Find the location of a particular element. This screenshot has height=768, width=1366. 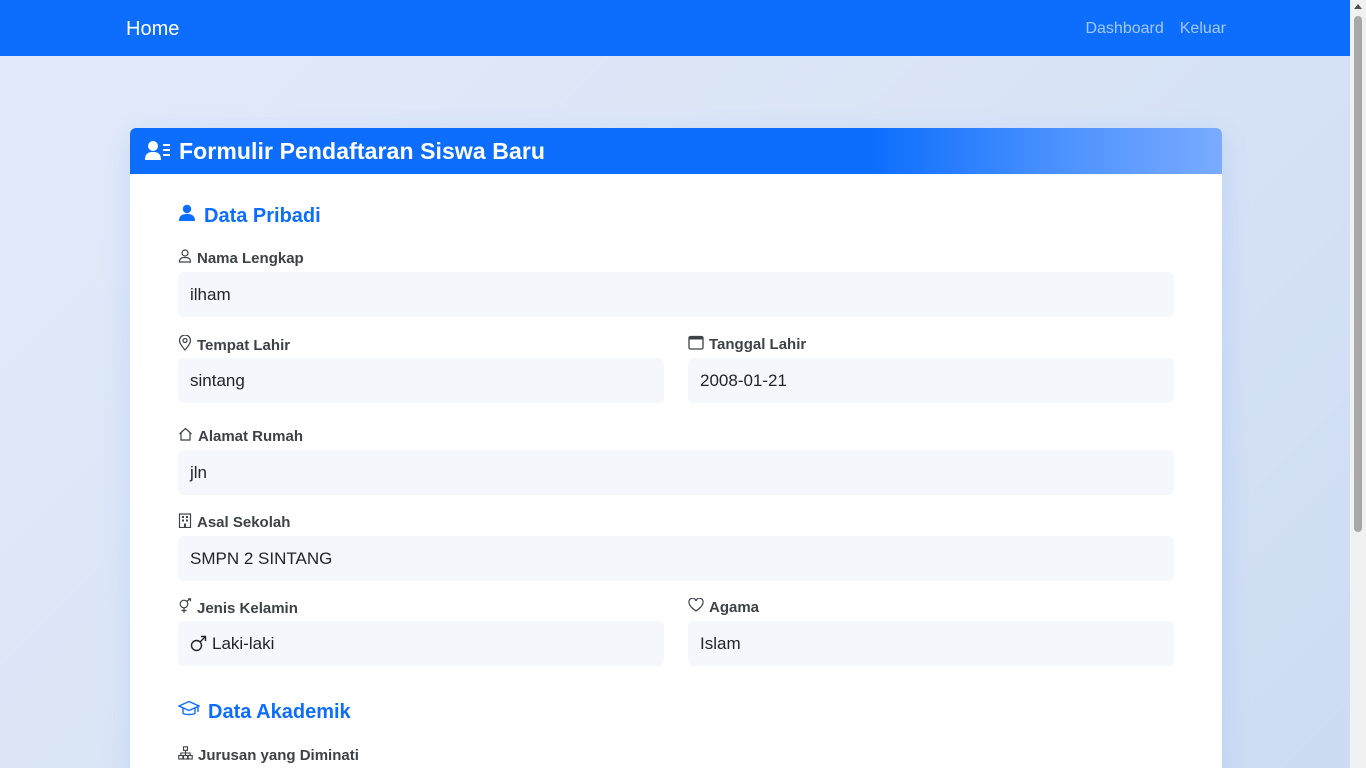

diagram-icon is located at coordinates (185, 755).